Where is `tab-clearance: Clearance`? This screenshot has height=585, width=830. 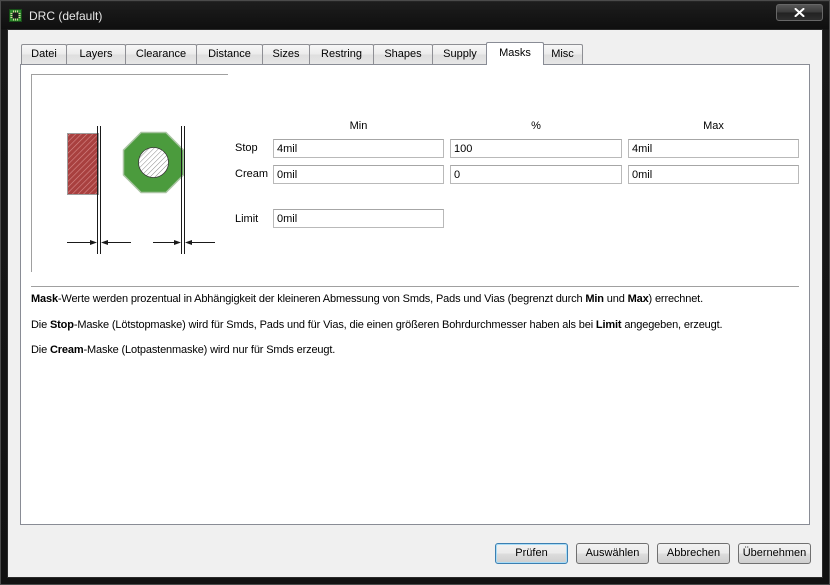 tab-clearance: Clearance is located at coordinates (161, 54).